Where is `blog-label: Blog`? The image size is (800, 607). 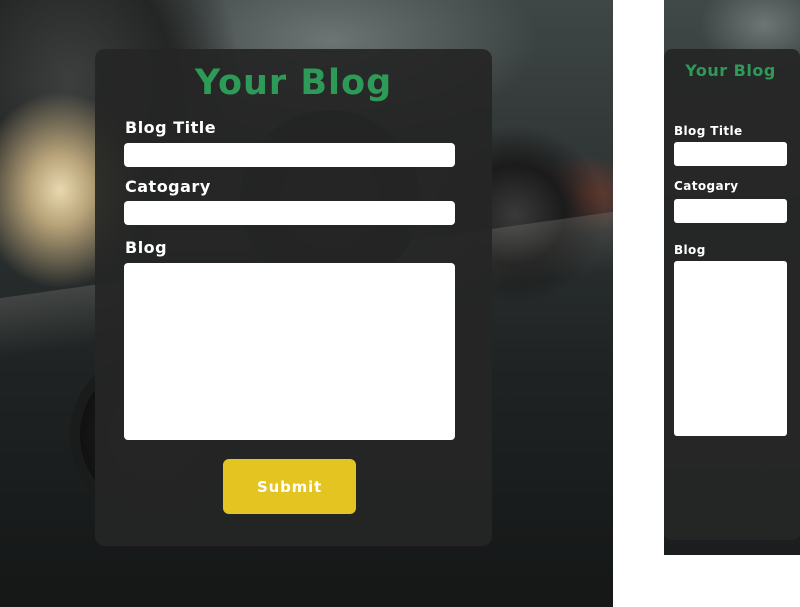 blog-label: Blog is located at coordinates (146, 247).